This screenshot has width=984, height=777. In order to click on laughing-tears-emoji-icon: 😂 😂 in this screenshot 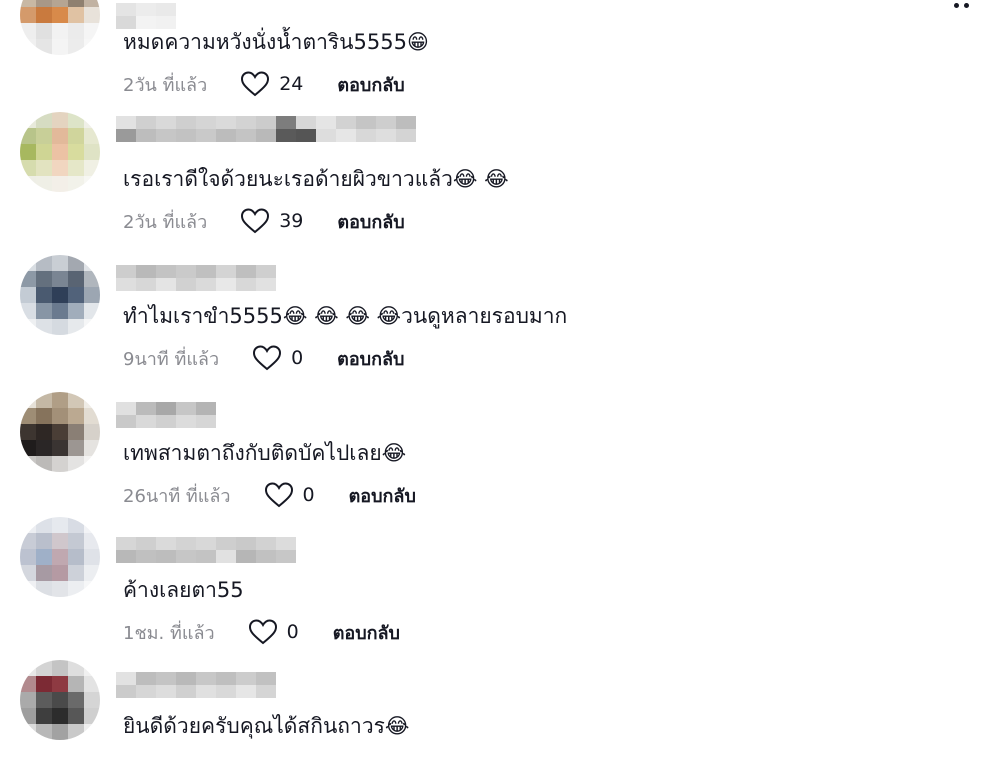, I will do `click(480, 179)`.